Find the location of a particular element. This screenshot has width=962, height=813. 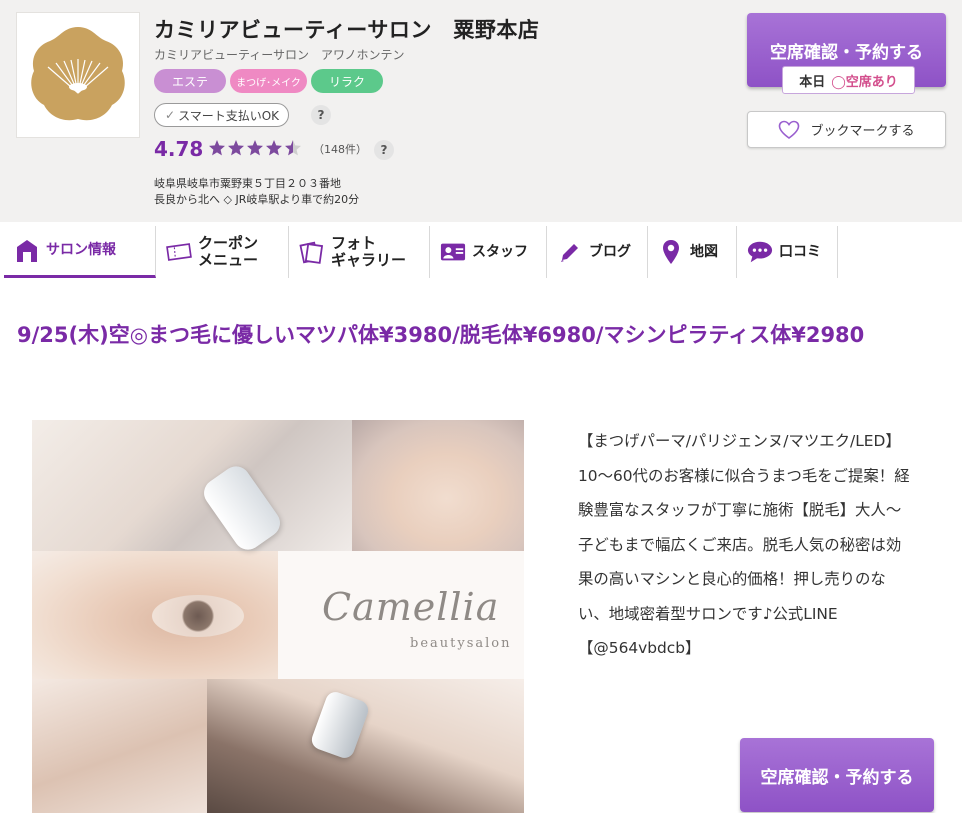

smart-pay-badge: ✓ スマート支払いOK is located at coordinates (222, 115).